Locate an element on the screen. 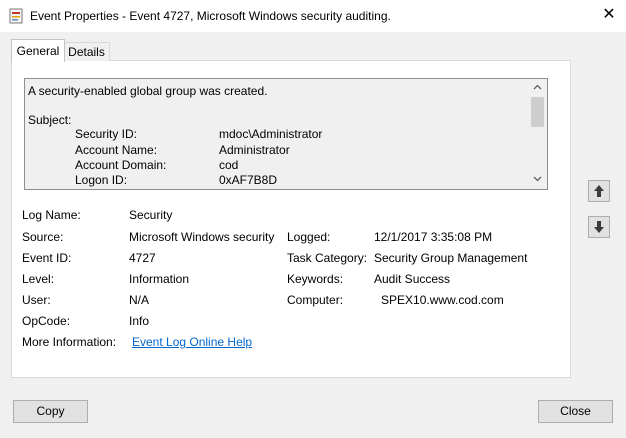  tab-general: General is located at coordinates (38, 50).